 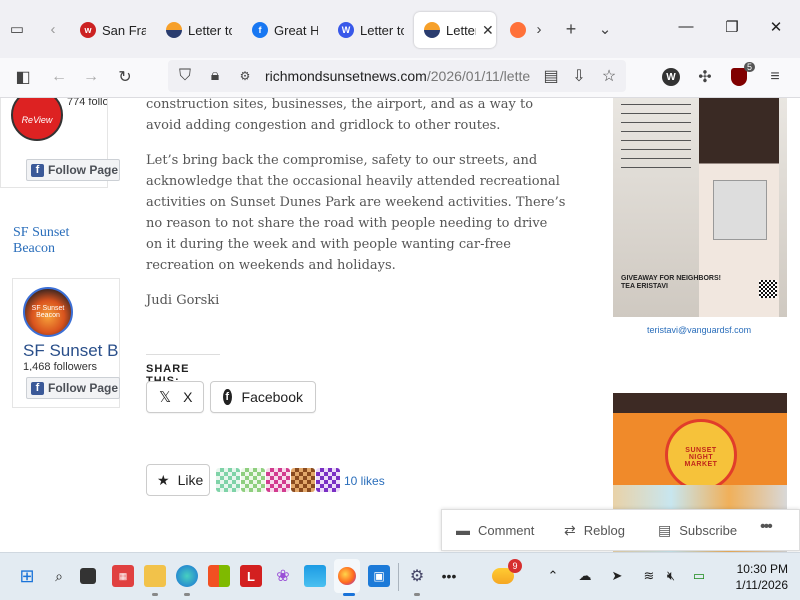 I want to click on tab-great-hi: f Great Hi, so click(x=284, y=30).